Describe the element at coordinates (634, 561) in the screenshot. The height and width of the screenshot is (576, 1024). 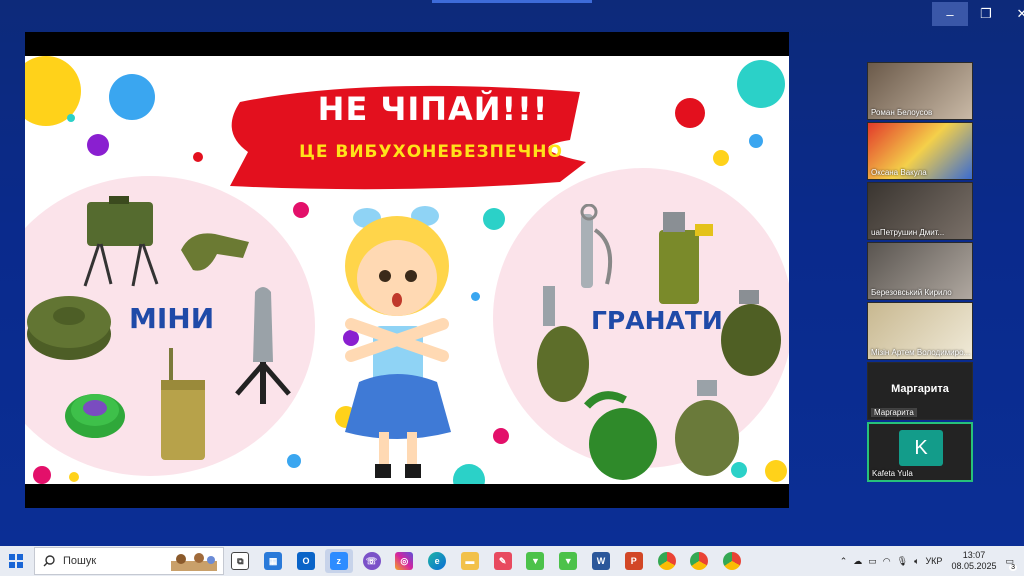
I see `powerpoint-icon: P` at that location.